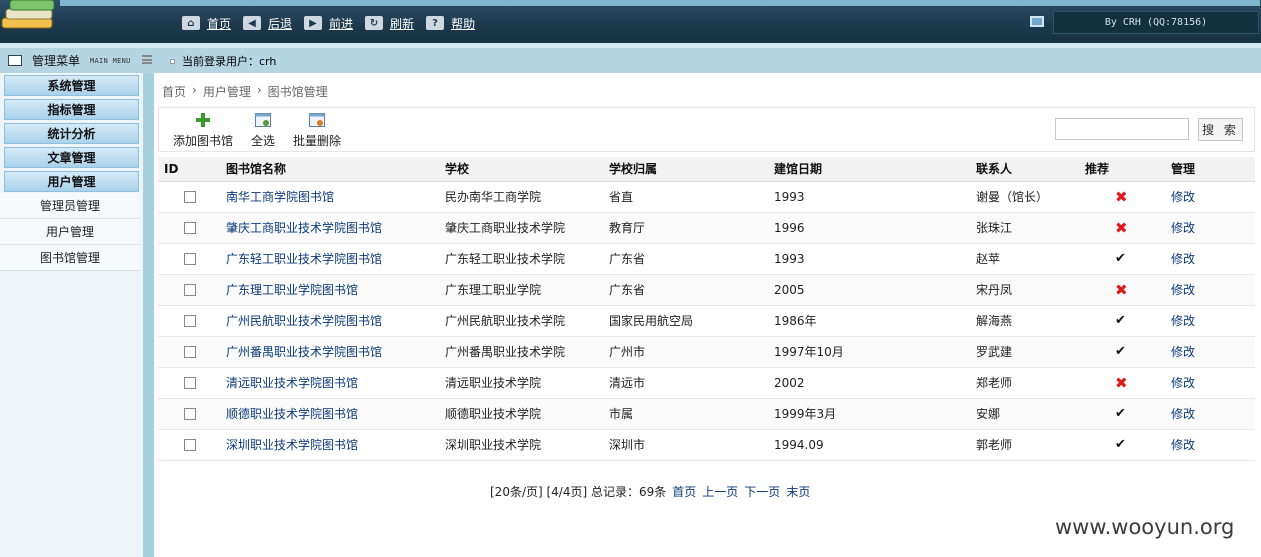 Image resolution: width=1261 pixels, height=557 pixels. Describe the element at coordinates (304, 228) in the screenshot. I see `row-name: 肇庆工商职业技术学院图书馆` at that location.